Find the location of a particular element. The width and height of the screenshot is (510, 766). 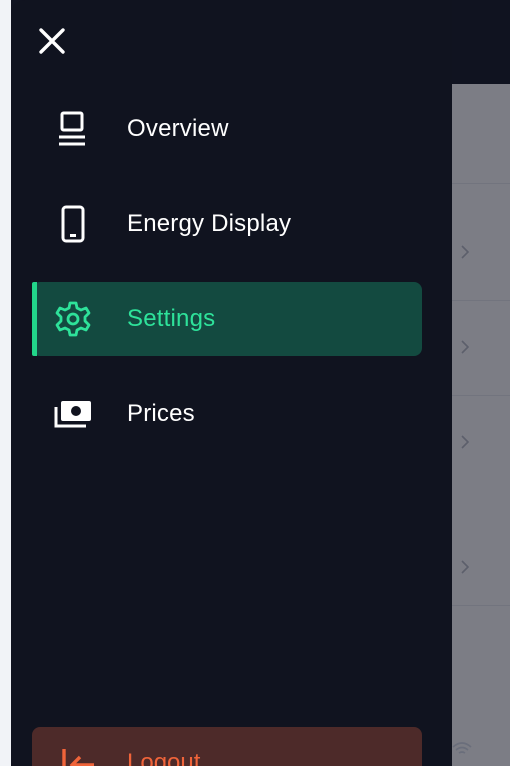

laptop-icon is located at coordinates (73, 129).